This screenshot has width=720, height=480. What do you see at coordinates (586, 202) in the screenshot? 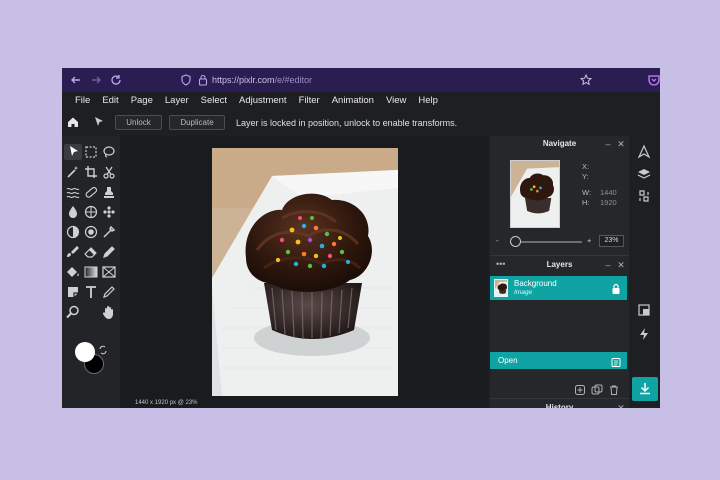
I see `height-label: H:` at bounding box center [586, 202].